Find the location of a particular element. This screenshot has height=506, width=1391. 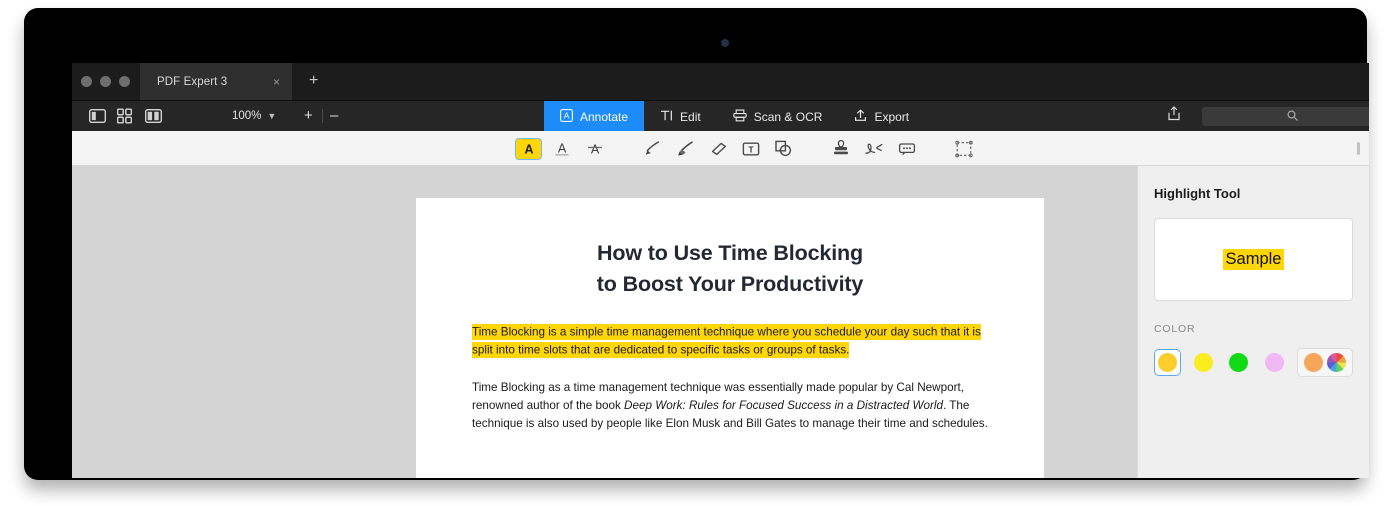

share-upload-icon is located at coordinates (1174, 116).